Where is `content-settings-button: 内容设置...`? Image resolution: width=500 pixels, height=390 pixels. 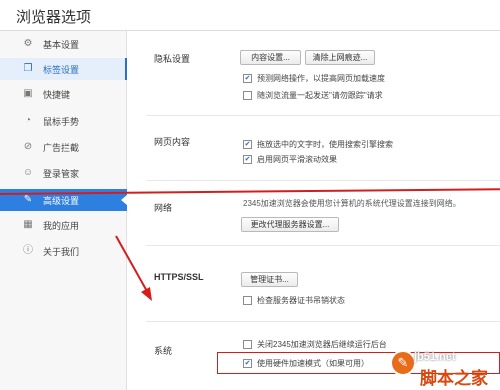 content-settings-button: 内容设置... is located at coordinates (270, 57).